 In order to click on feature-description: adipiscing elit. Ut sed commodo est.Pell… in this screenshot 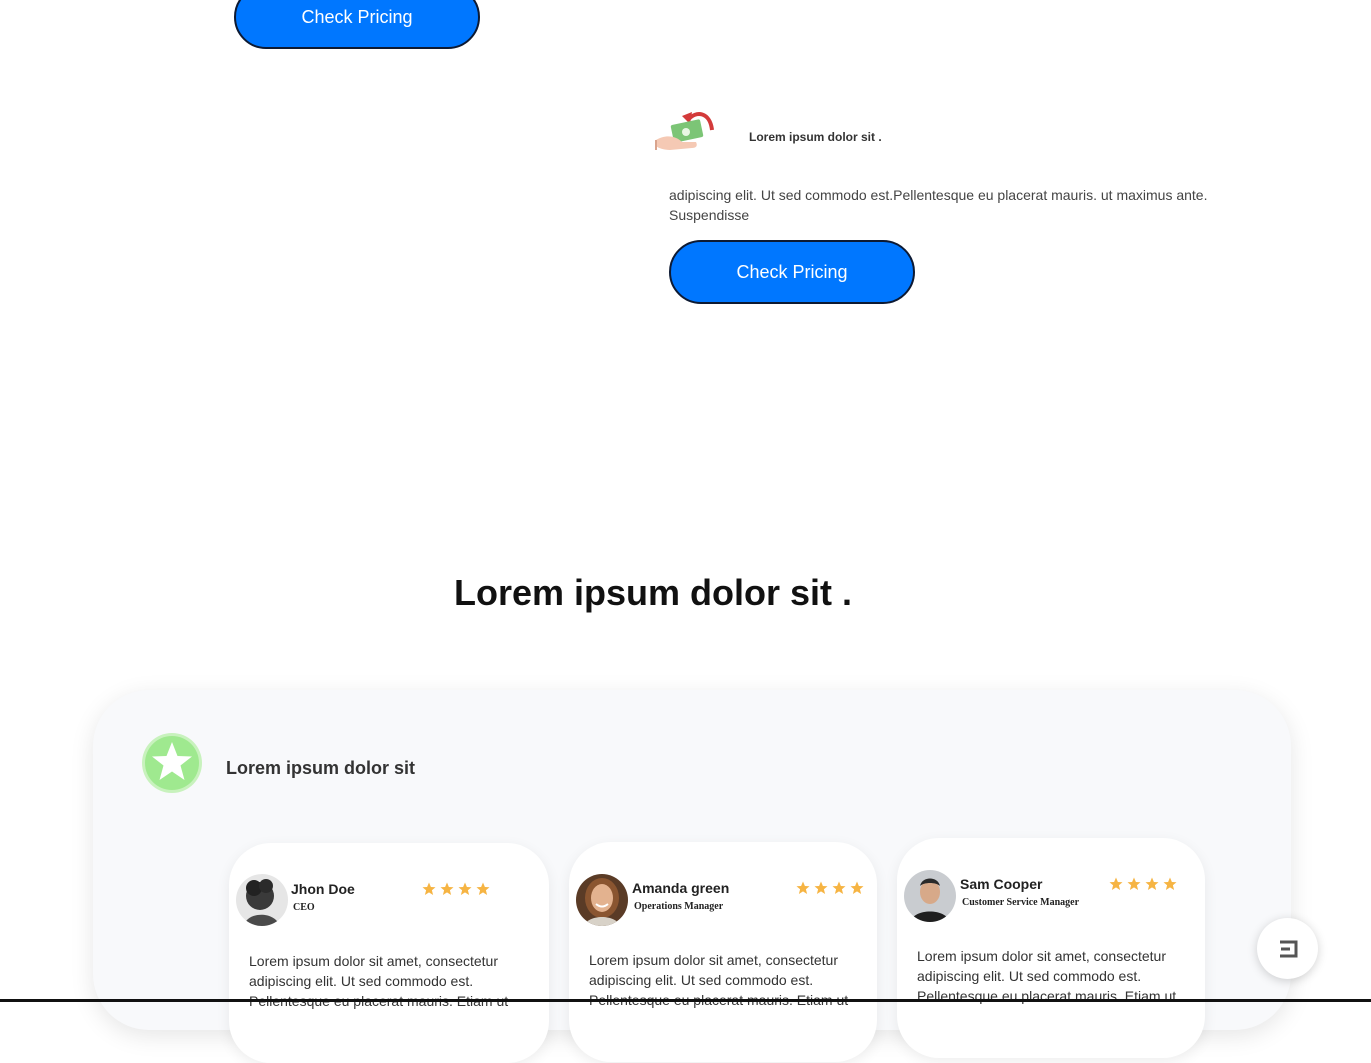, I will do `click(938, 205)`.